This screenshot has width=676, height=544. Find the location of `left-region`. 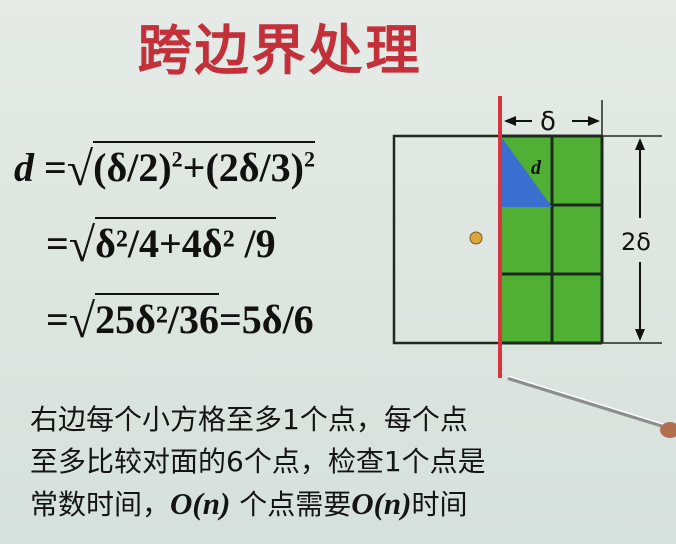

left-region is located at coordinates (448, 239).